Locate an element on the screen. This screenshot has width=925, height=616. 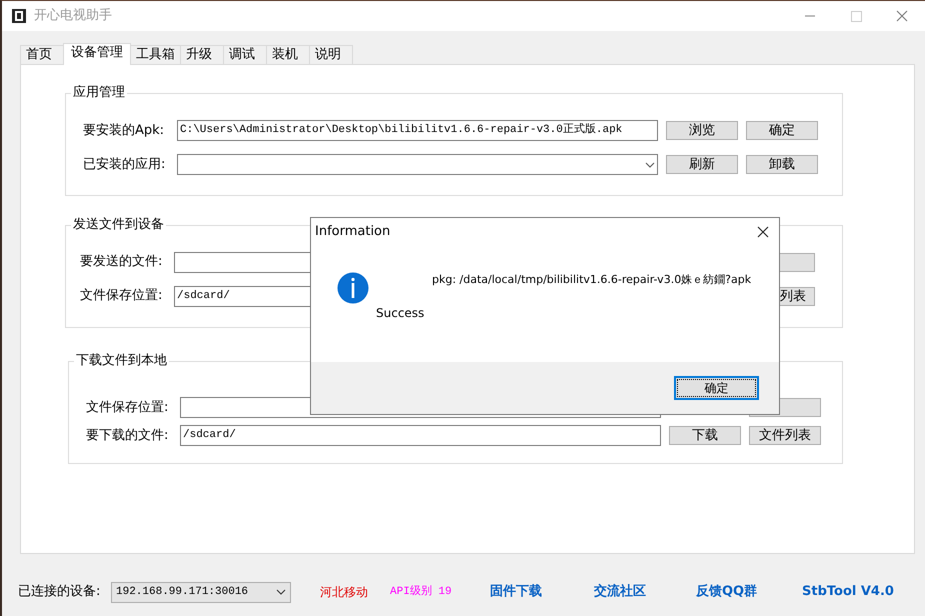
status-text: Success is located at coordinates (400, 313).